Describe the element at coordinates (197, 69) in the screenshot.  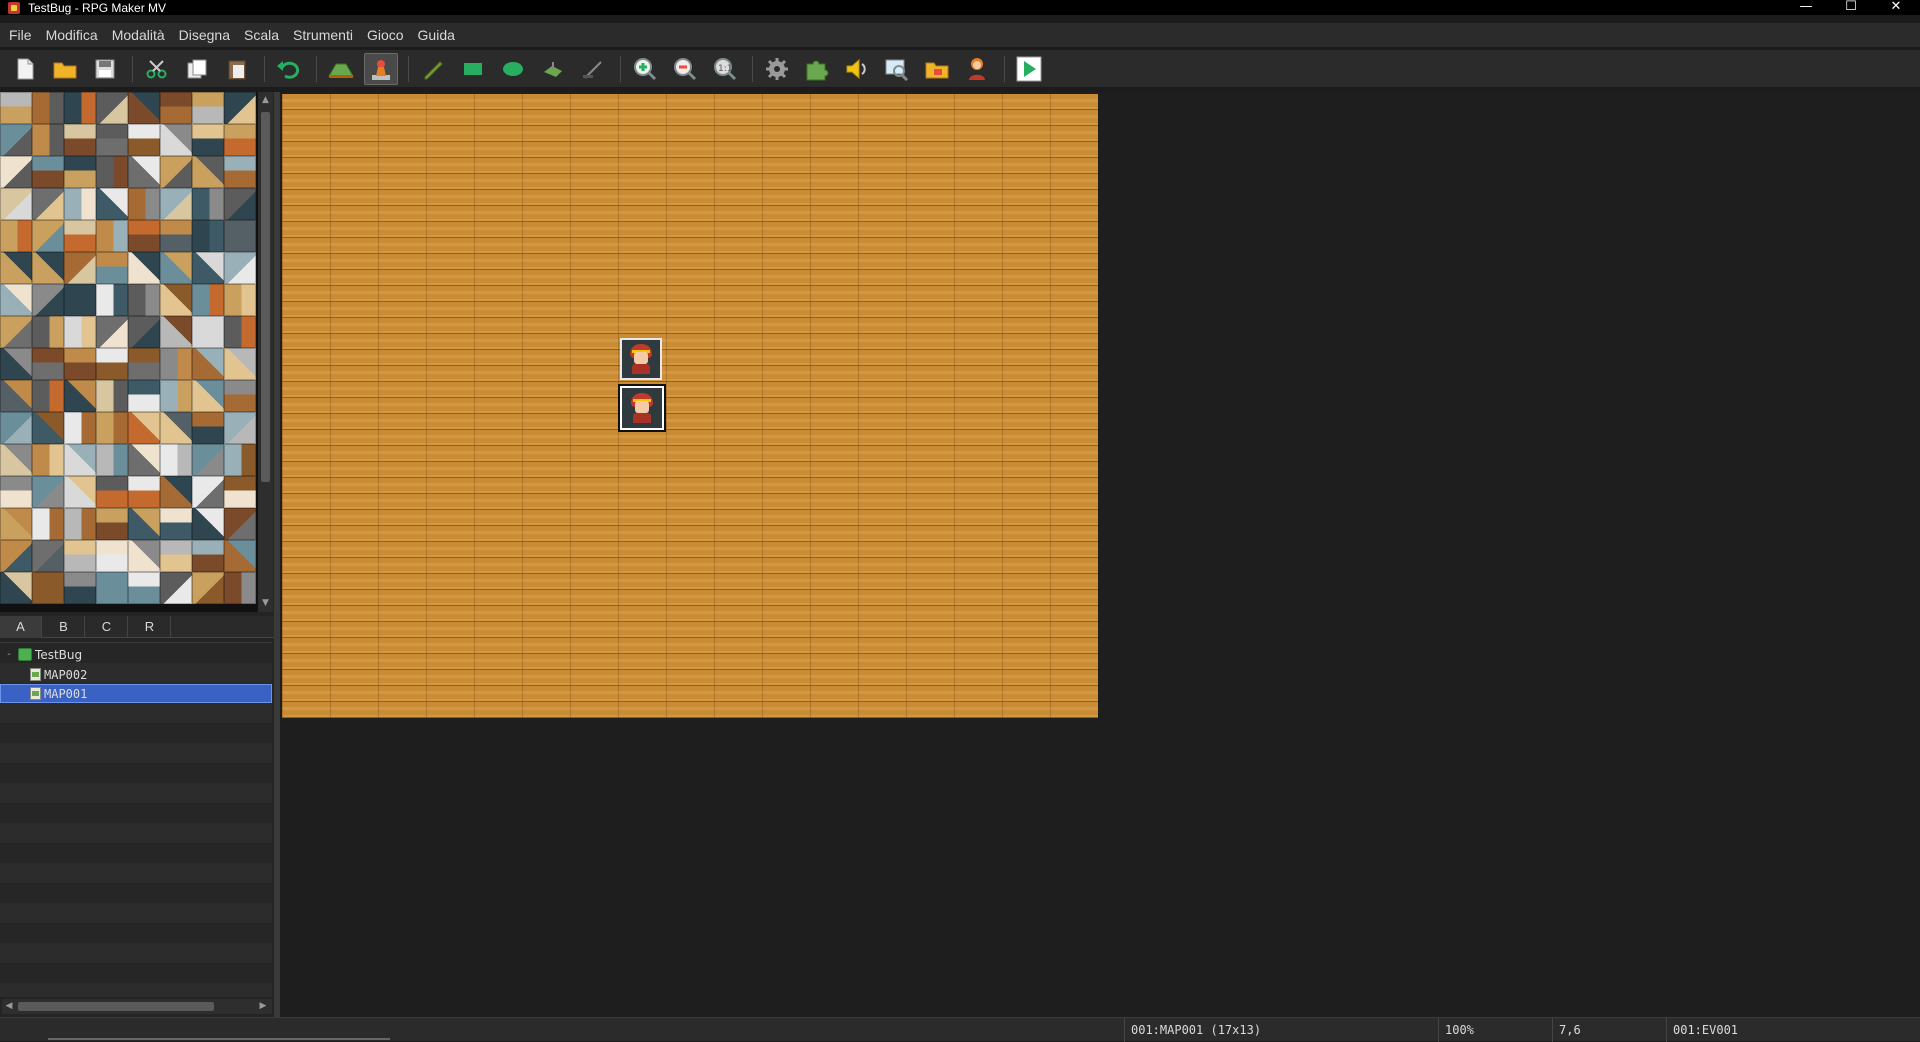
I see `copy-button` at that location.